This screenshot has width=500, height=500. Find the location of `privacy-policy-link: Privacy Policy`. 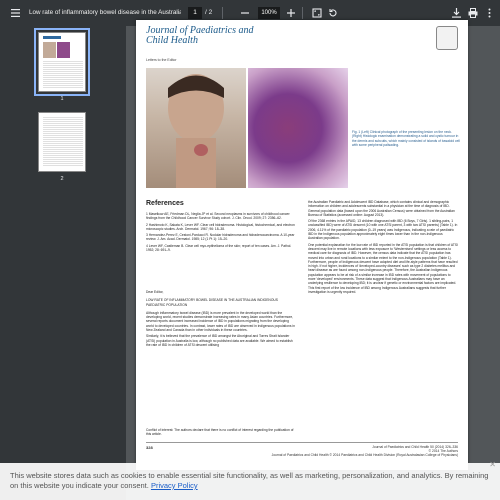

privacy-policy-link: Privacy Policy is located at coordinates (174, 485).